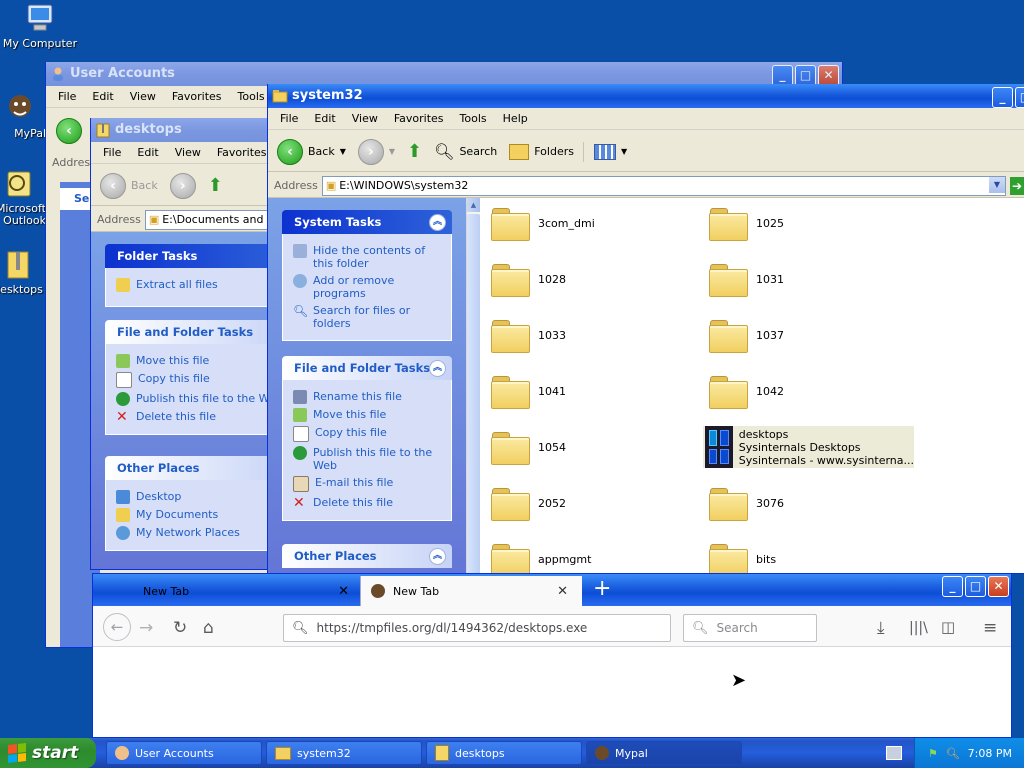 This screenshot has width=1024, height=768. I want to click on download-icon: ⤓, so click(881, 628).